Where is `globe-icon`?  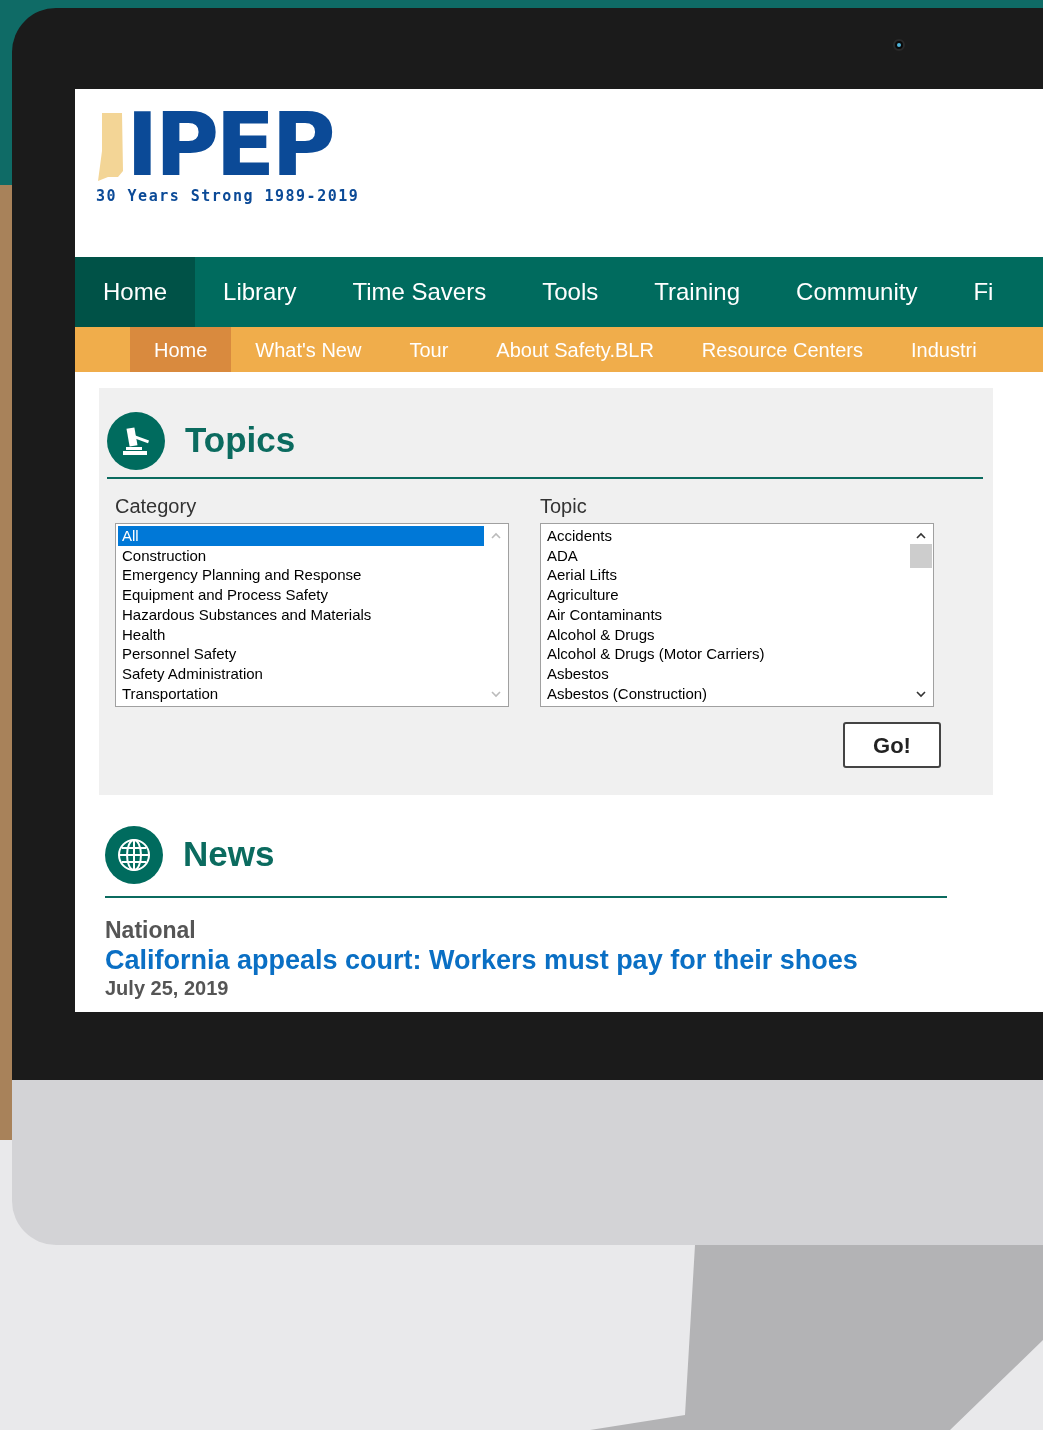 globe-icon is located at coordinates (134, 854).